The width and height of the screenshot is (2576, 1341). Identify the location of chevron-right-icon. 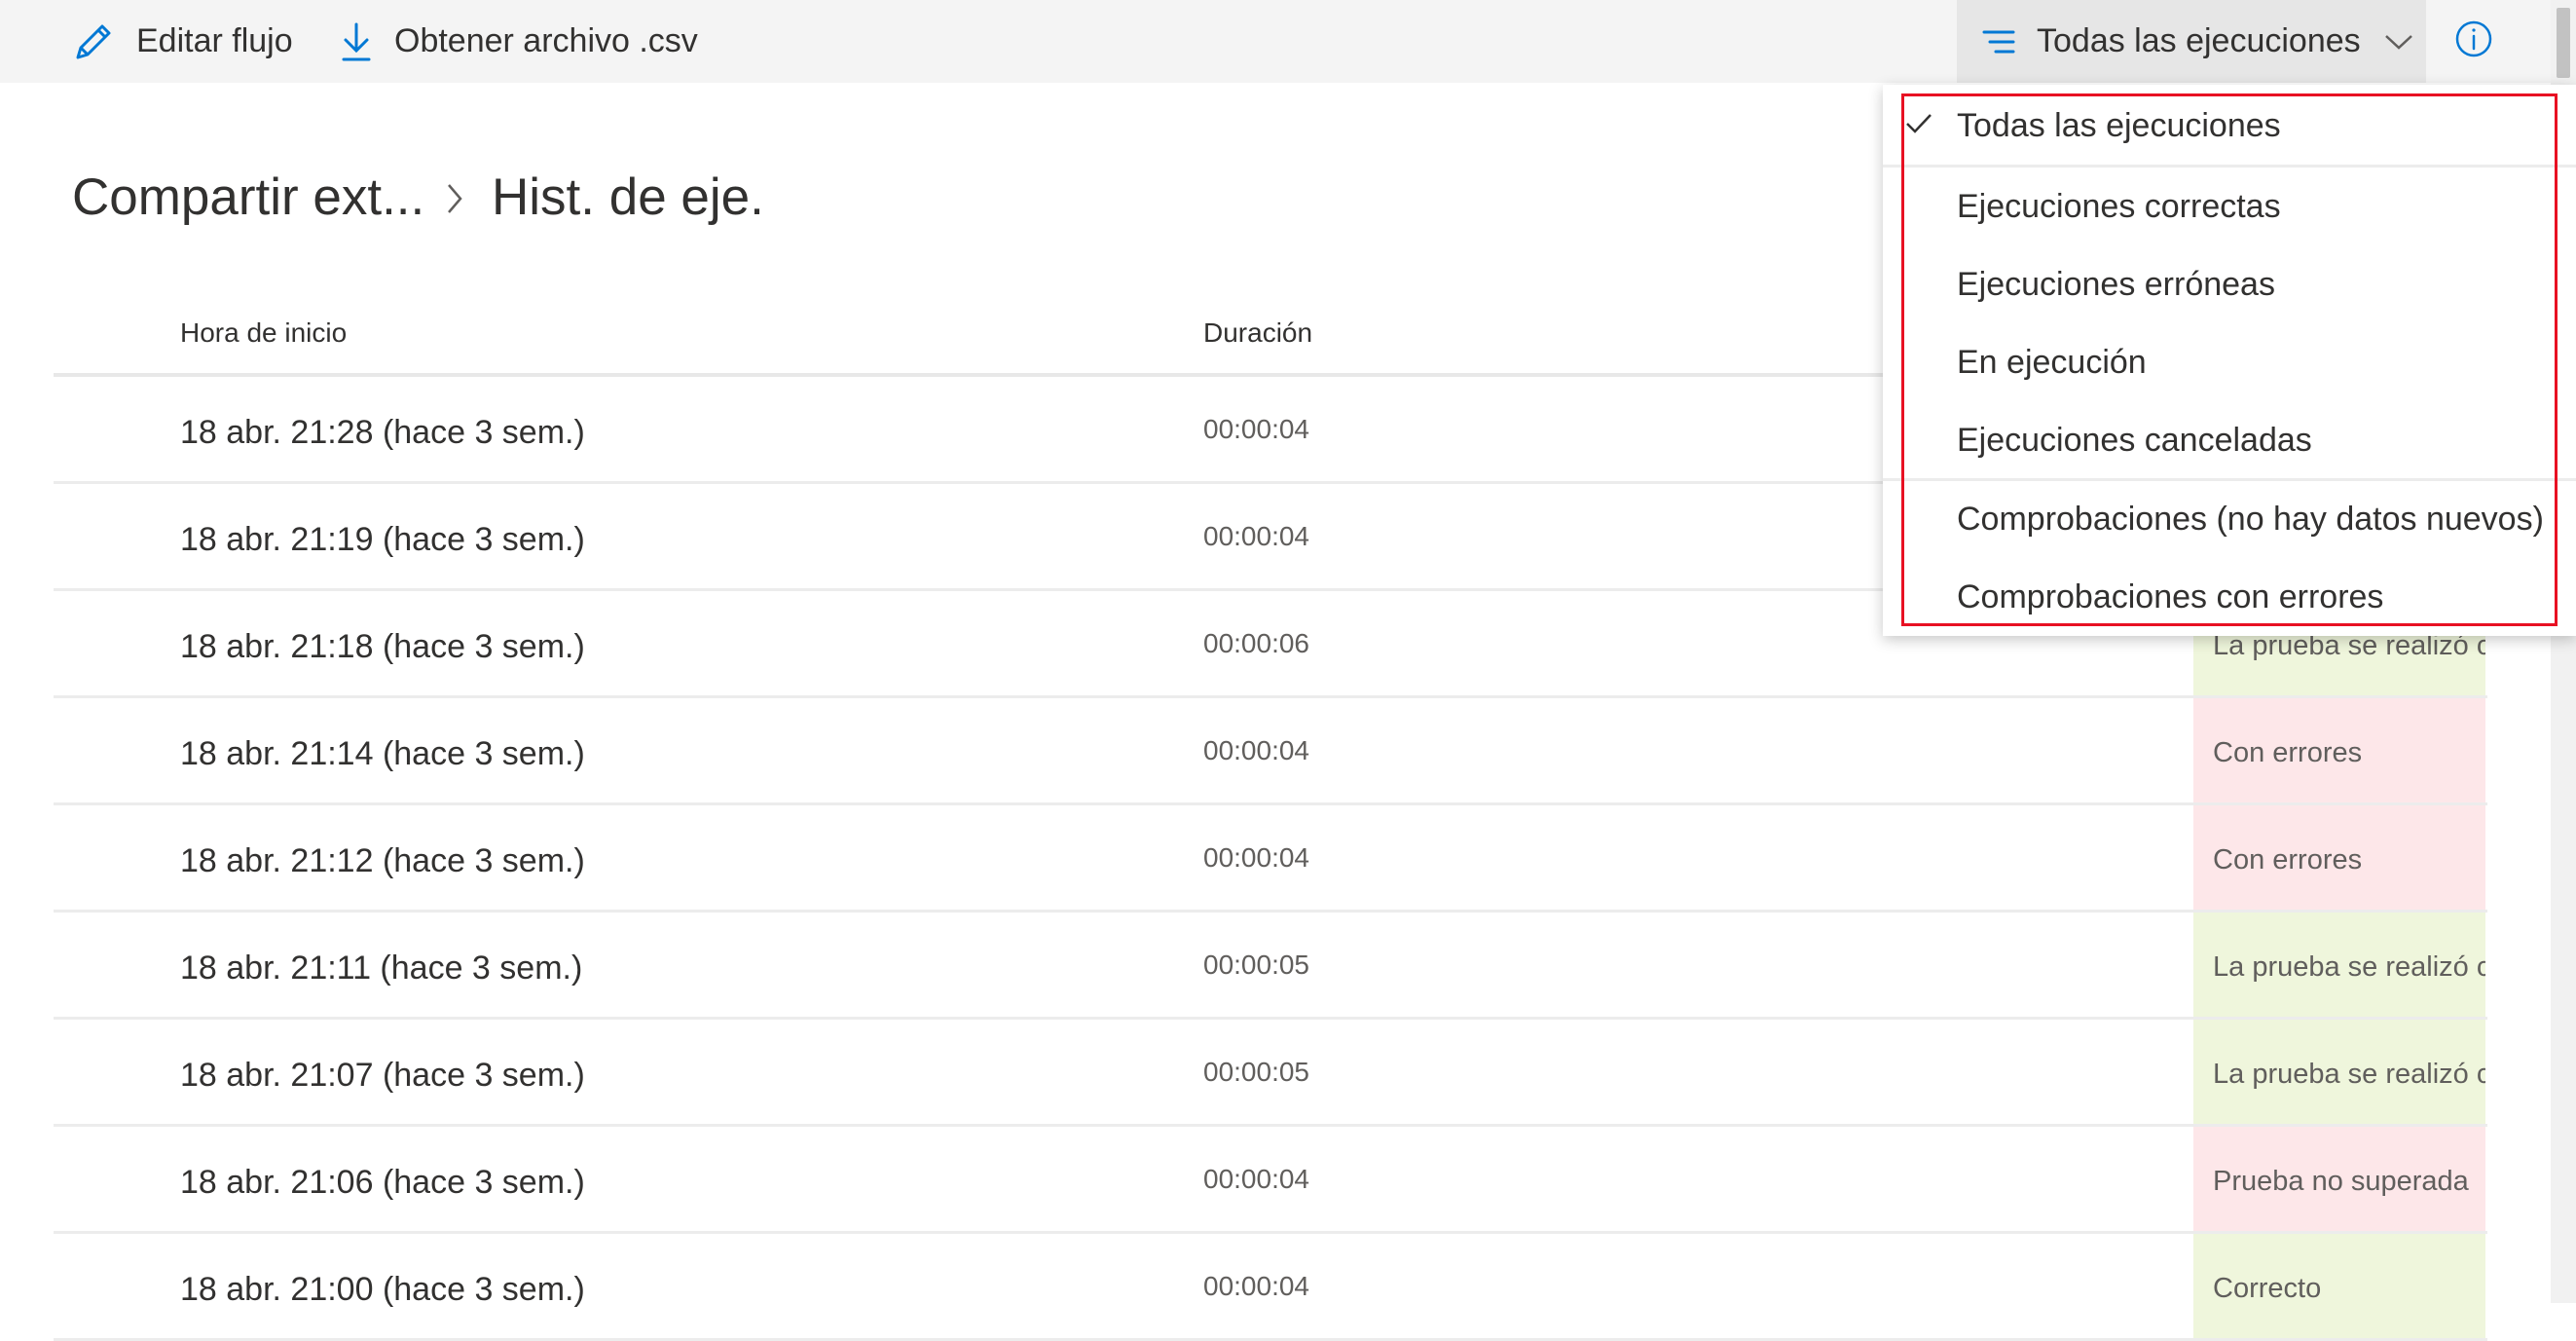
(454, 201).